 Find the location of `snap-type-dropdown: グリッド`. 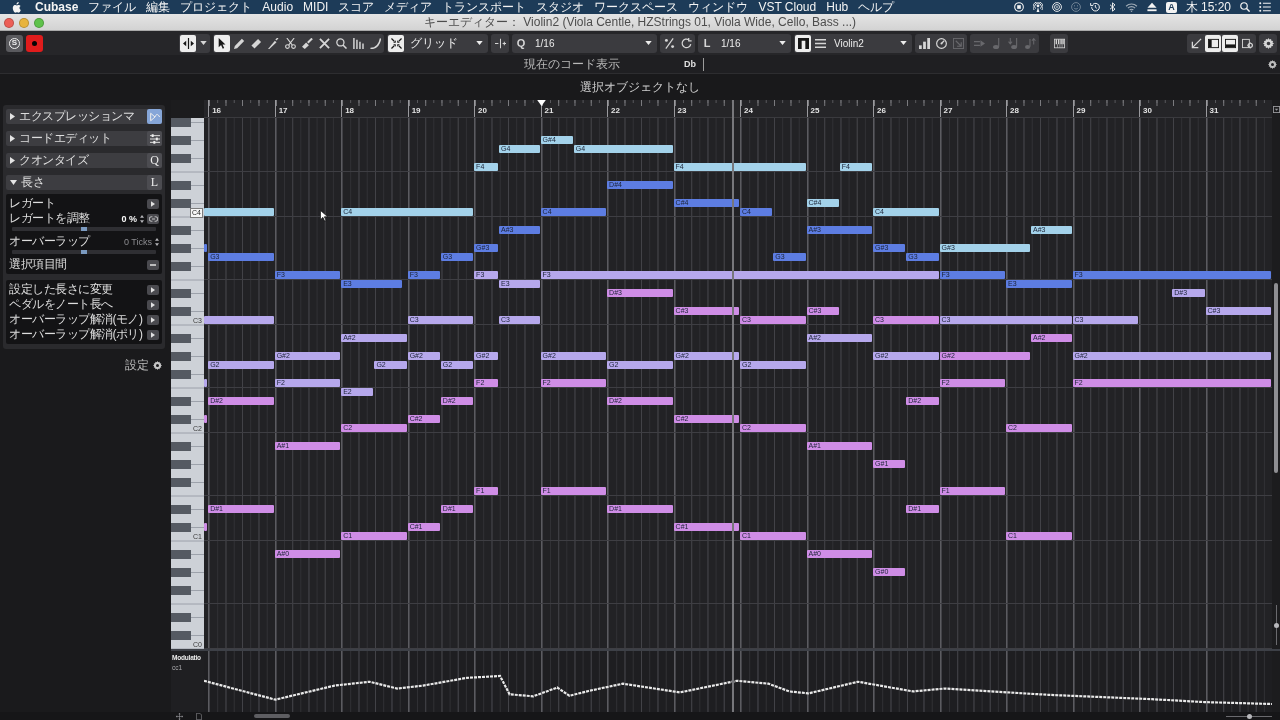

snap-type-dropdown: グリッド is located at coordinates (446, 43).